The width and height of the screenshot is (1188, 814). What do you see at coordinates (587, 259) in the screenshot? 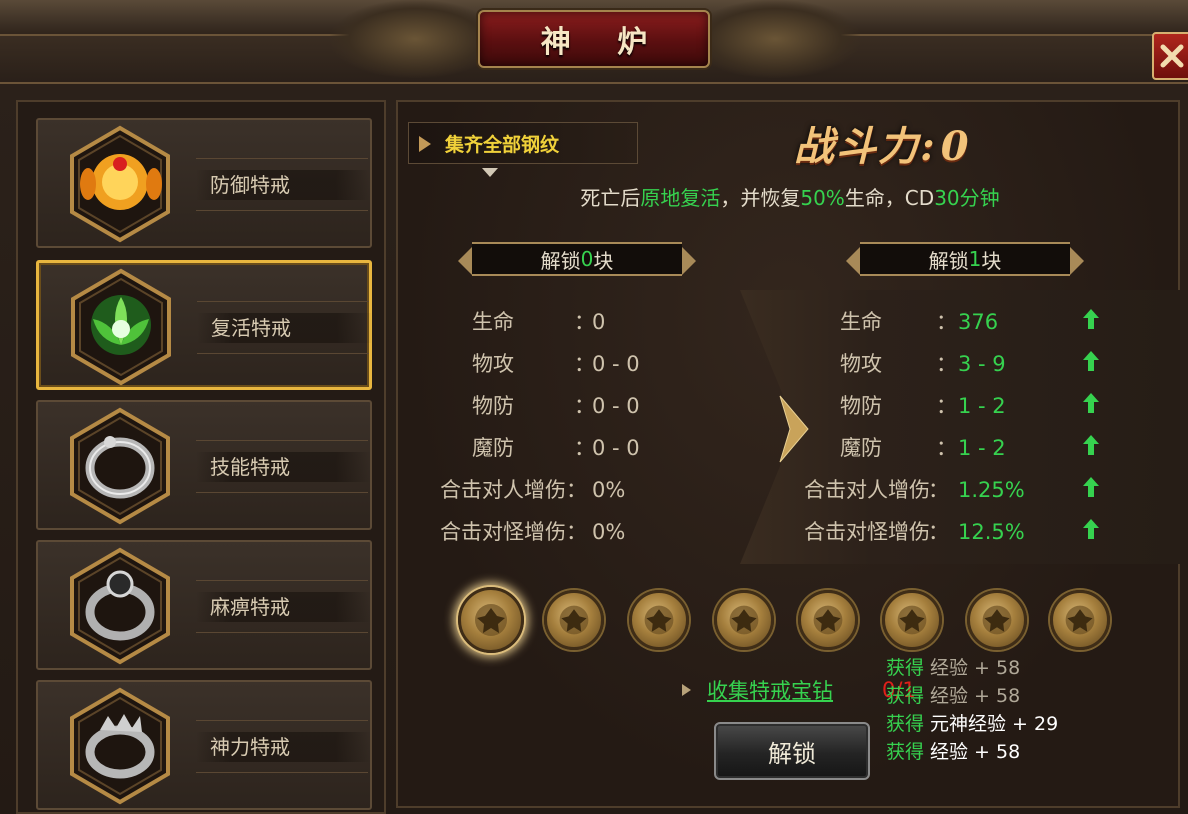
I see `unlock-count: 0` at bounding box center [587, 259].